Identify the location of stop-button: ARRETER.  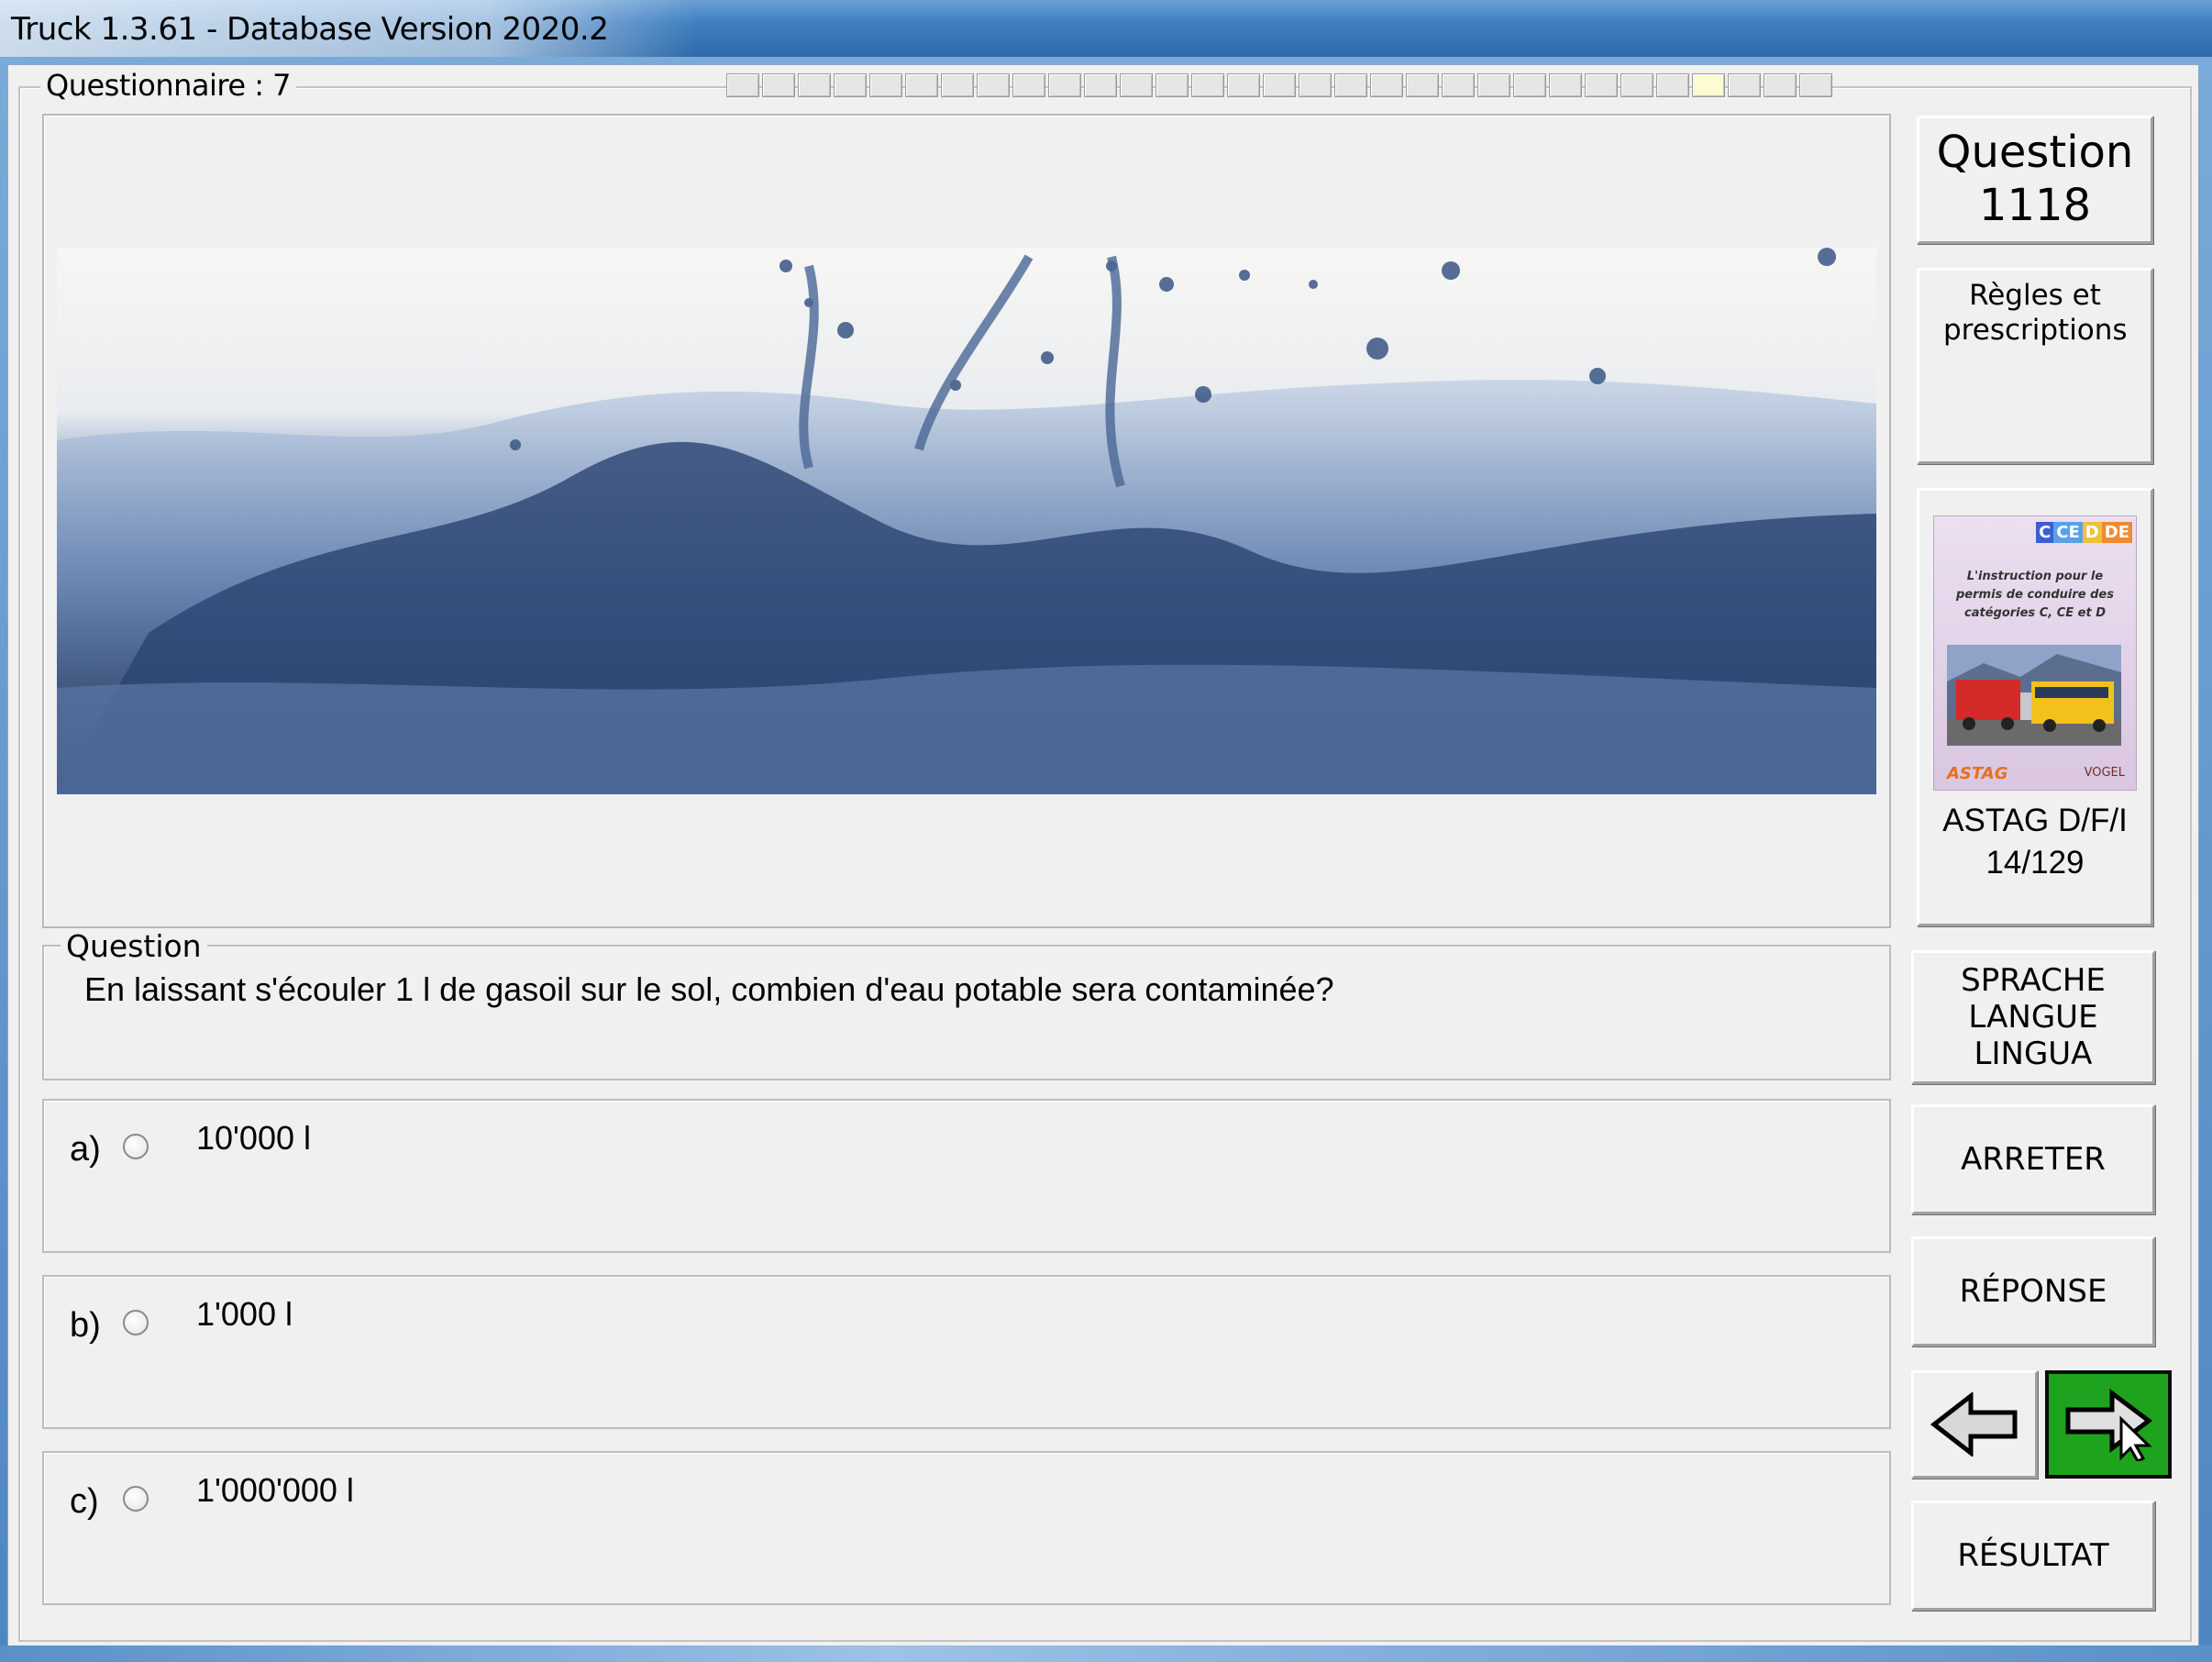
(2033, 1159).